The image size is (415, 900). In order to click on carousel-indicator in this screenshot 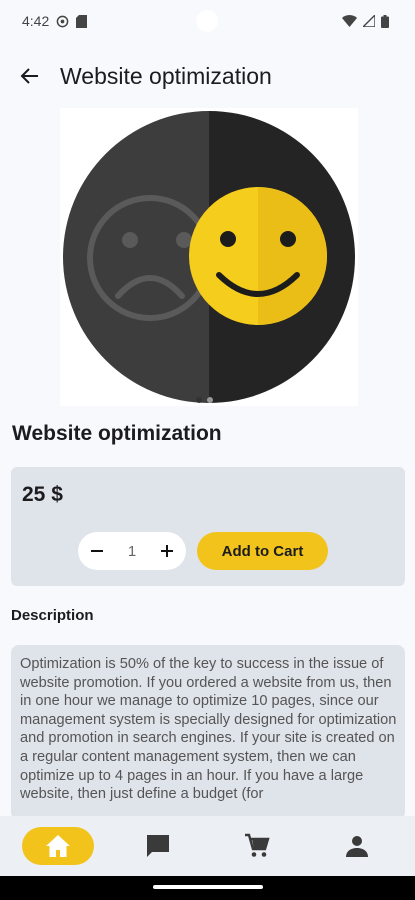, I will do `click(204, 400)`.